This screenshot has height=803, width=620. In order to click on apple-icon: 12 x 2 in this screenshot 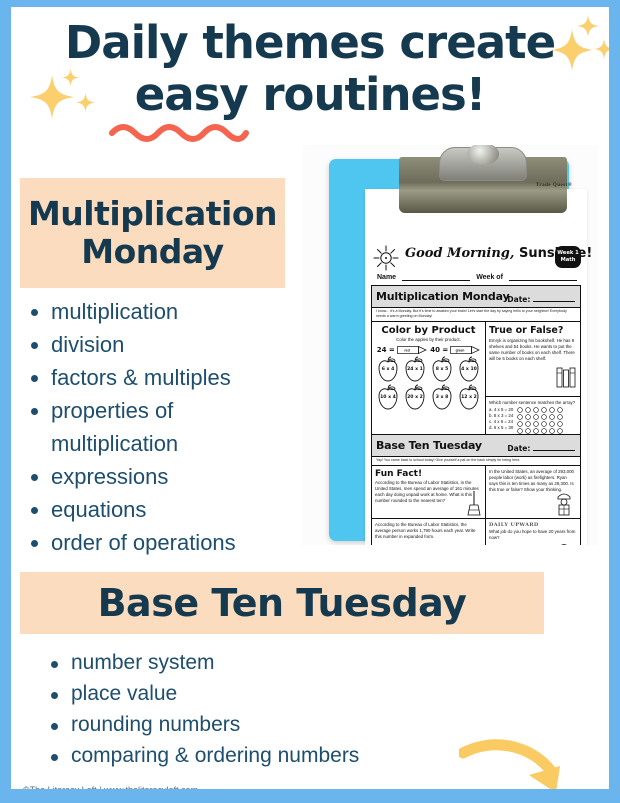, I will do `click(469, 397)`.